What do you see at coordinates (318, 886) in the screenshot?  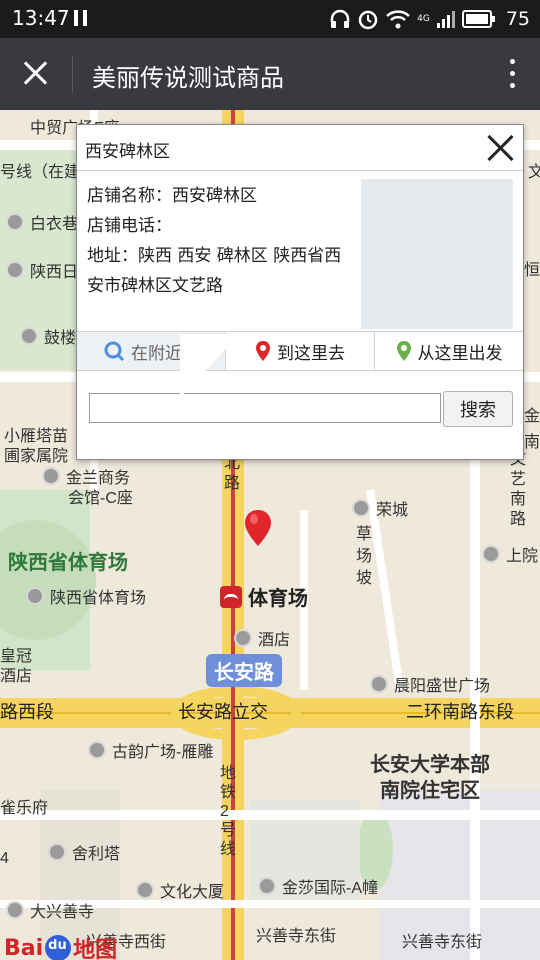 I see `map-poi: 金莎国际-A幢` at bounding box center [318, 886].